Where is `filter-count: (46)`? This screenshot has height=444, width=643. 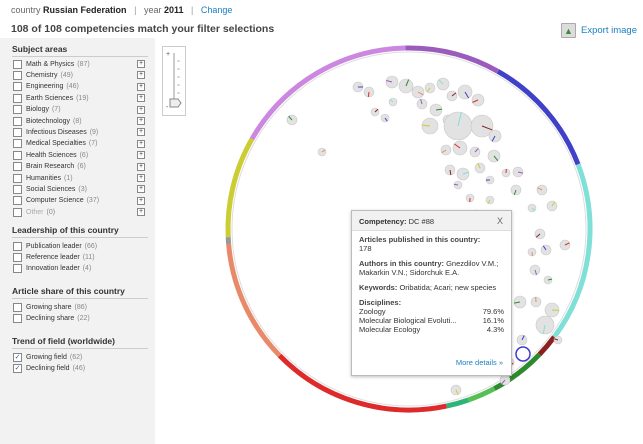 filter-count: (46) is located at coordinates (72, 87).